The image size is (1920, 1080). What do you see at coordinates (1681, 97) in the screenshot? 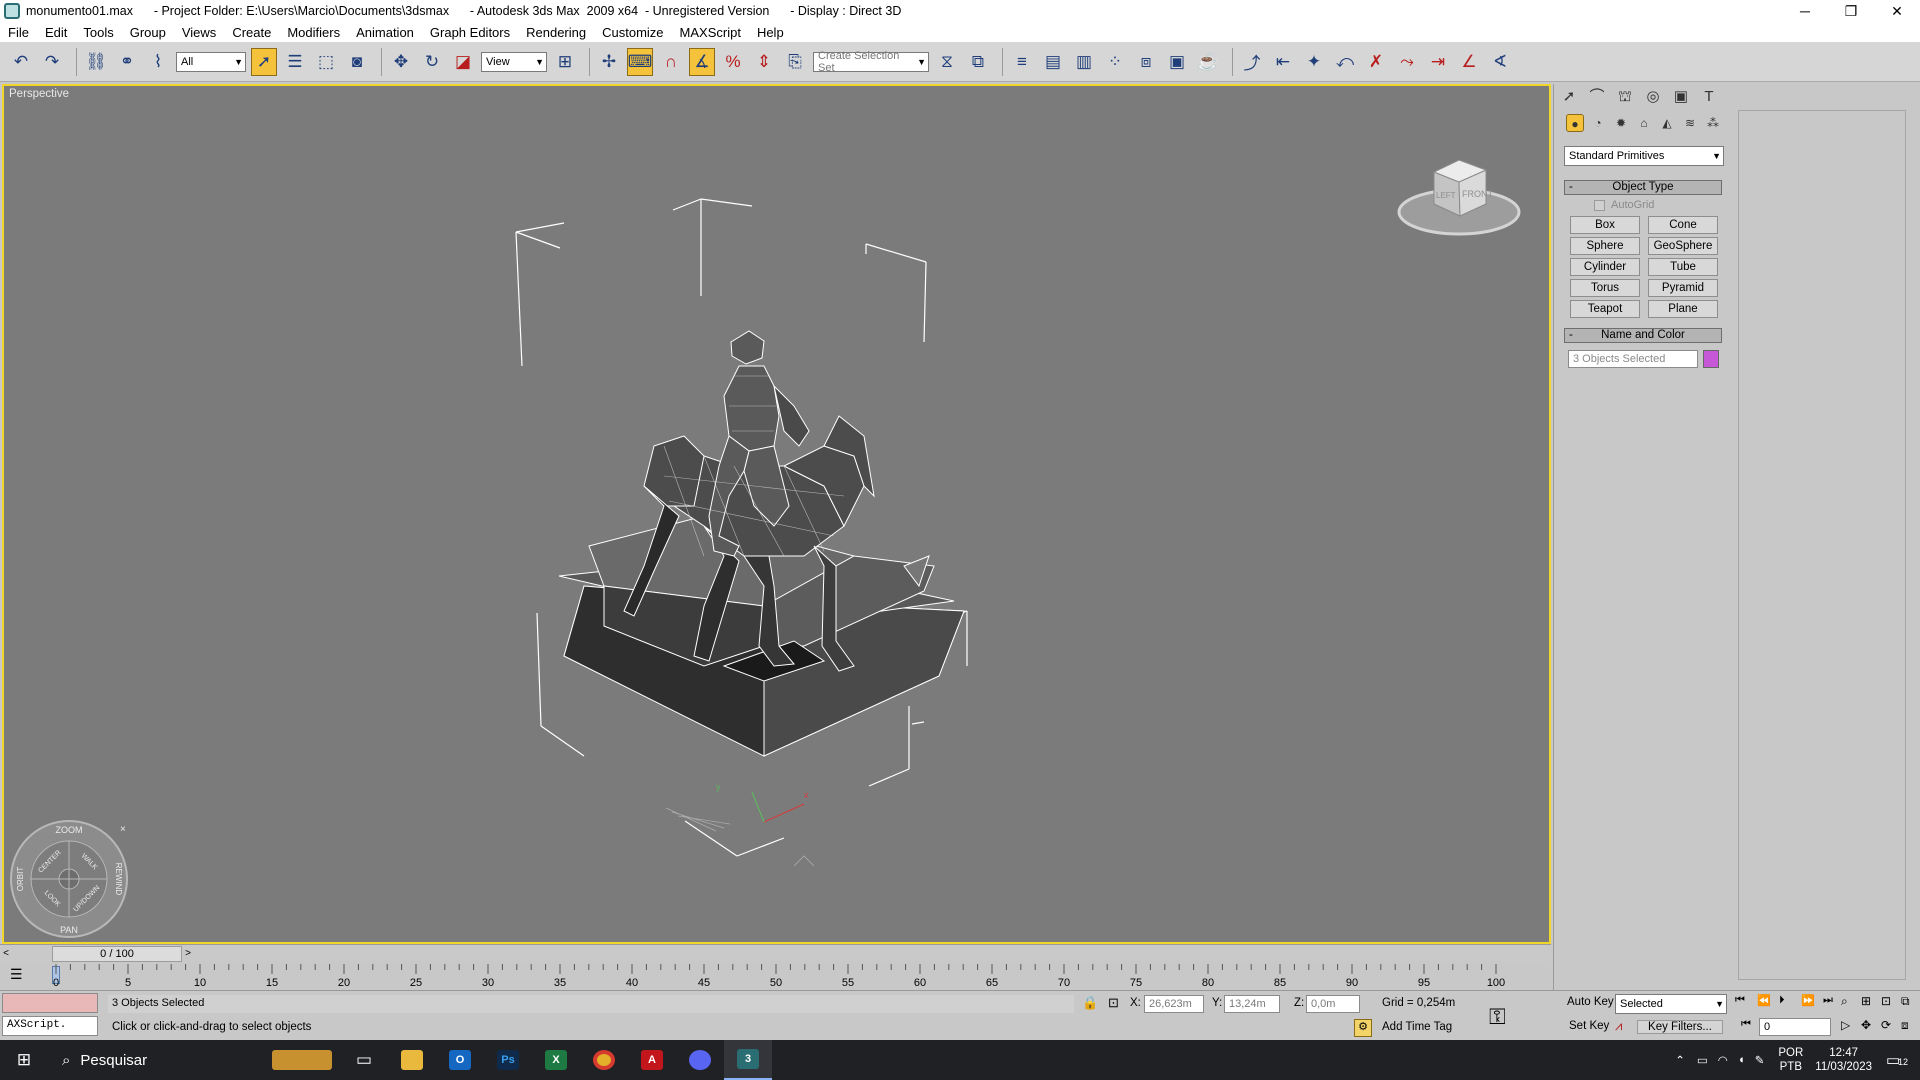
I see `display-tab-icon: ▣` at bounding box center [1681, 97].